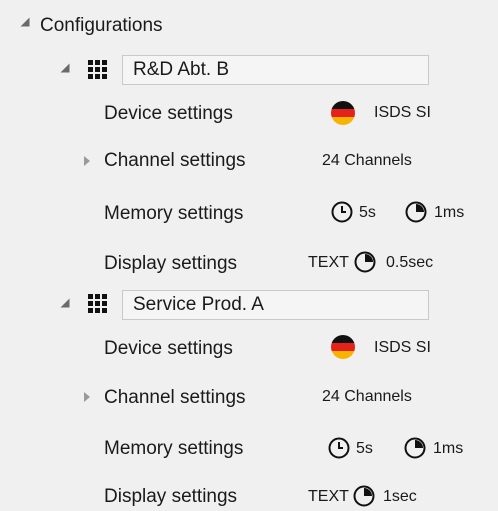  Describe the element at coordinates (275, 70) in the screenshot. I see `group-name-input: R&D Abt. B` at that location.